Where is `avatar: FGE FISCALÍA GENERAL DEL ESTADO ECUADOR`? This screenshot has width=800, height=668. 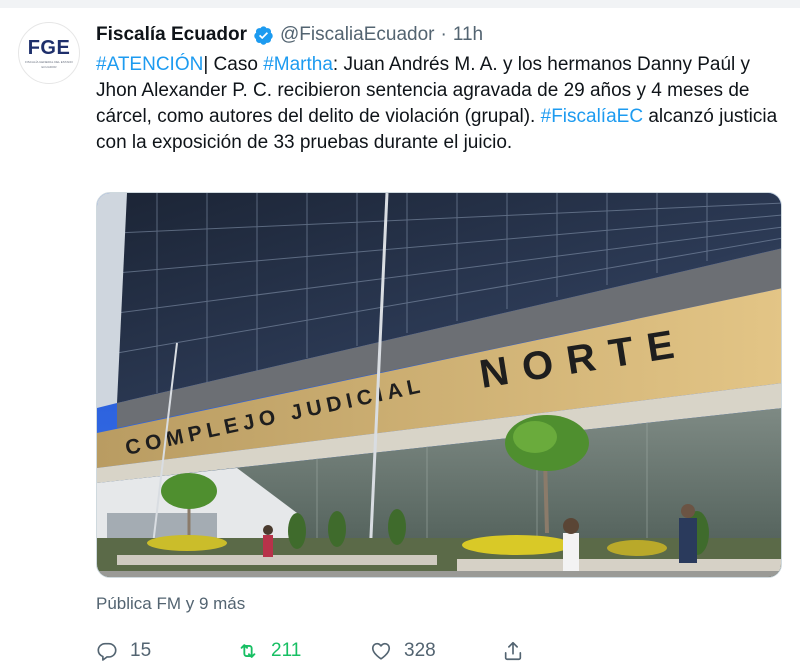
avatar: FGE FISCALÍA GENERAL DEL ESTADO ECUADOR is located at coordinates (49, 53).